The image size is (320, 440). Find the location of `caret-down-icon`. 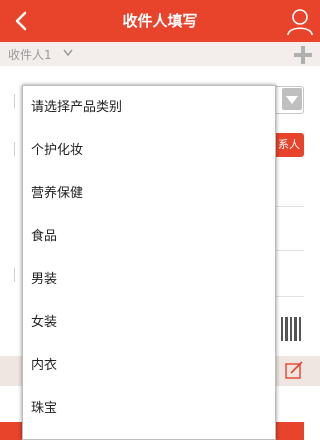

caret-down-icon is located at coordinates (292, 100).